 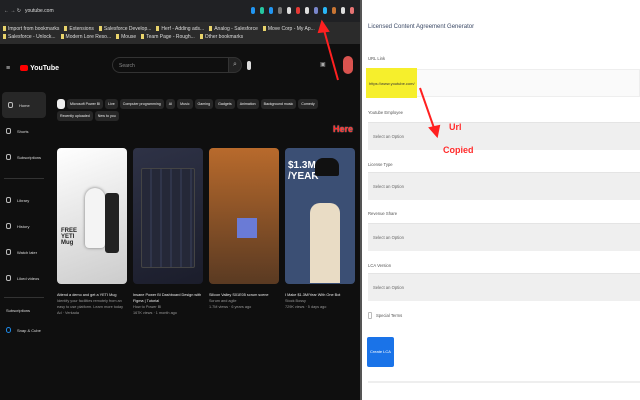 I want to click on here-annotation: Here, so click(x=343, y=129).